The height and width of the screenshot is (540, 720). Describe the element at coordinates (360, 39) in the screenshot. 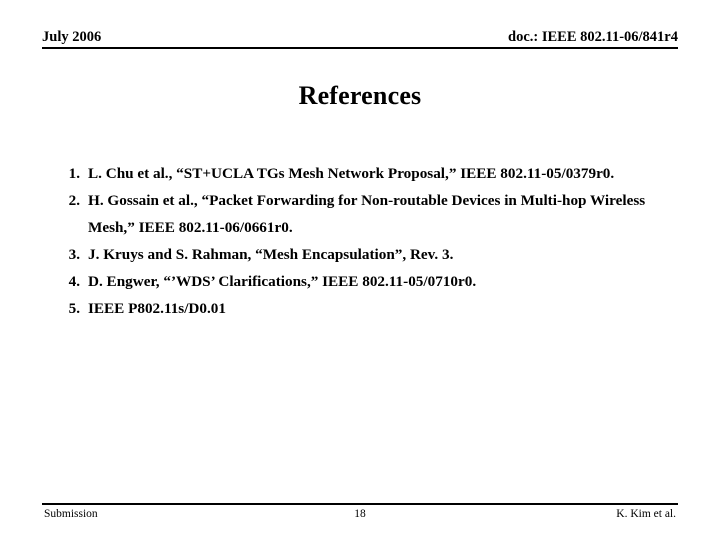

I see `slide-header: July 2006 doc.: IEEE 802.11-06/841r4` at that location.